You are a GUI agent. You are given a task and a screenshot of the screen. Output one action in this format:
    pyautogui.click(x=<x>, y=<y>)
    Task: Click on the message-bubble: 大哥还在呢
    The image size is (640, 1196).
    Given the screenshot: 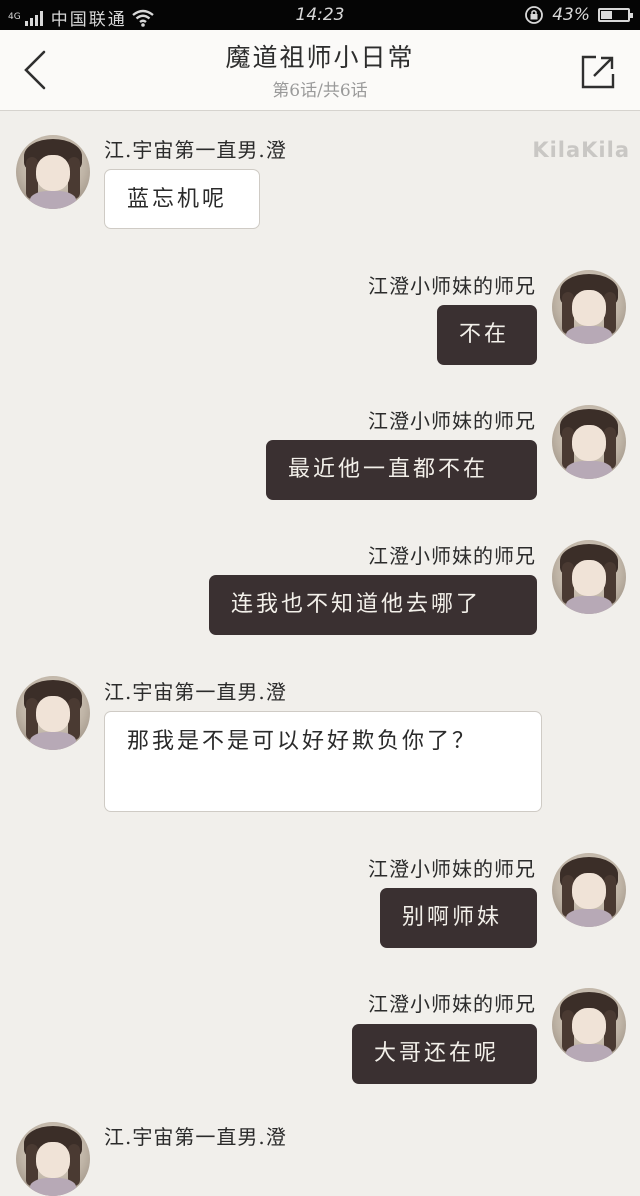 What is the action you would take?
    pyautogui.click(x=444, y=1054)
    